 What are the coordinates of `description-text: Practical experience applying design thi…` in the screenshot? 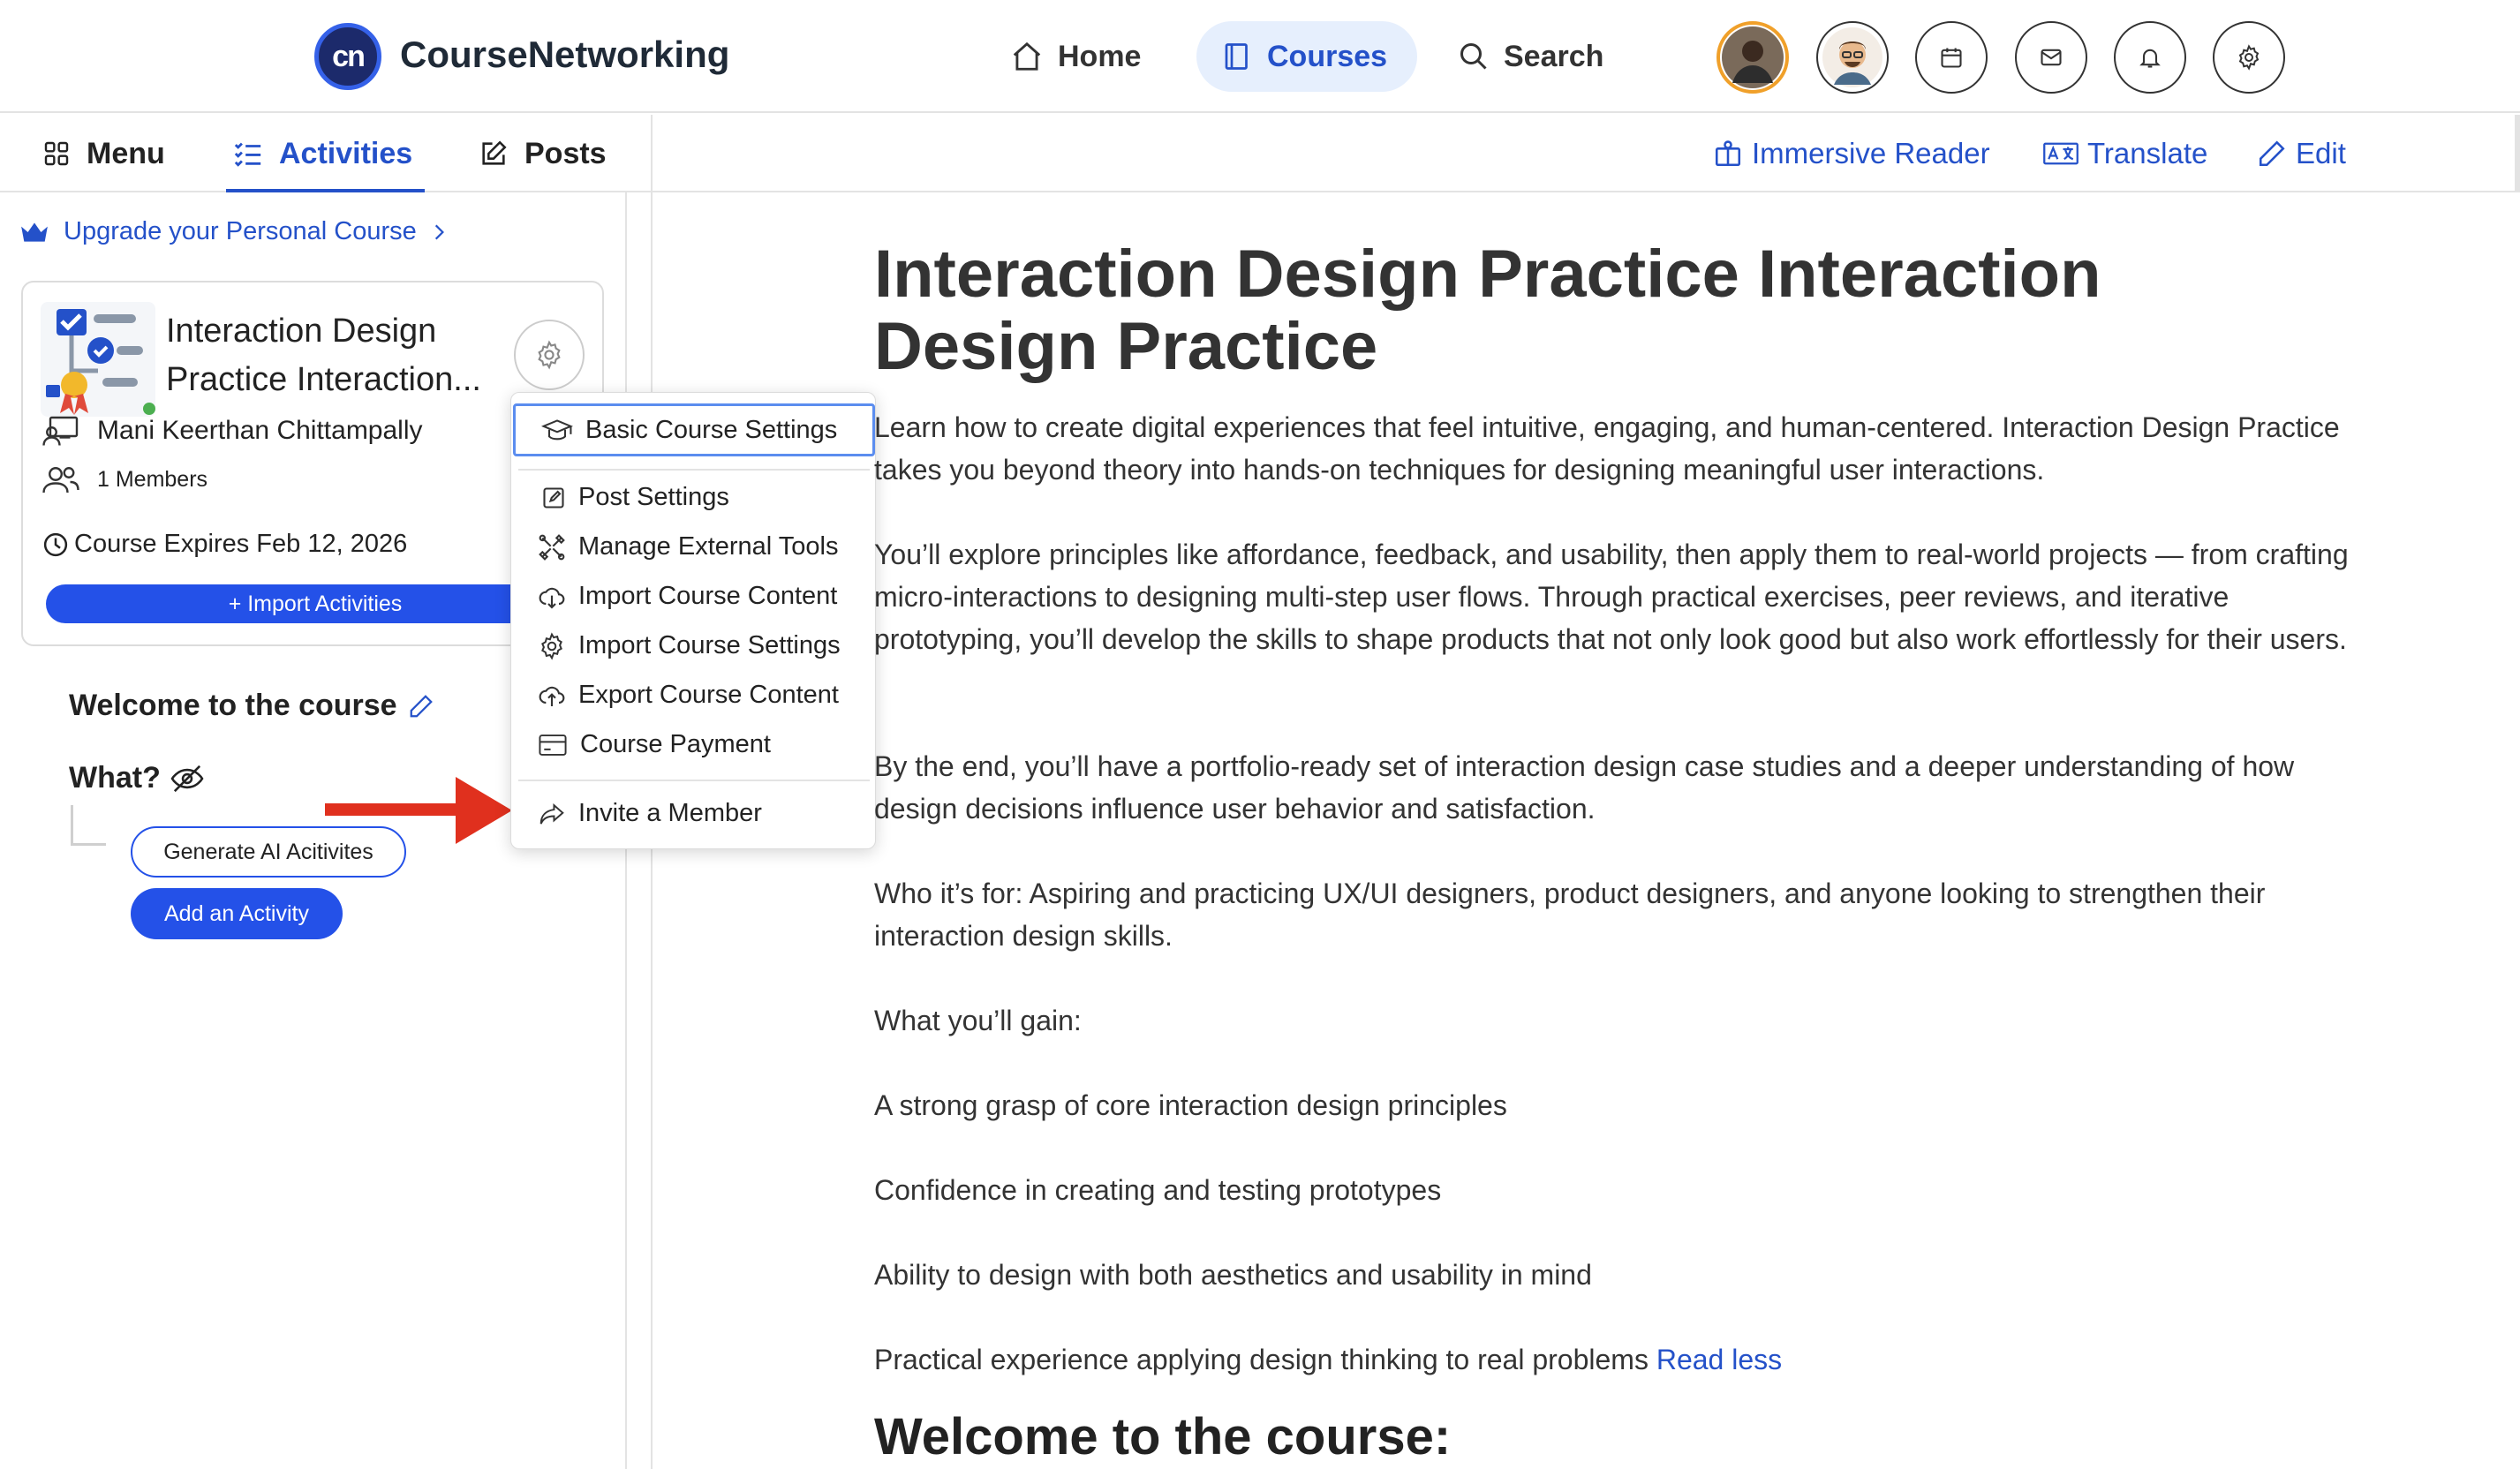 It's located at (1261, 1359).